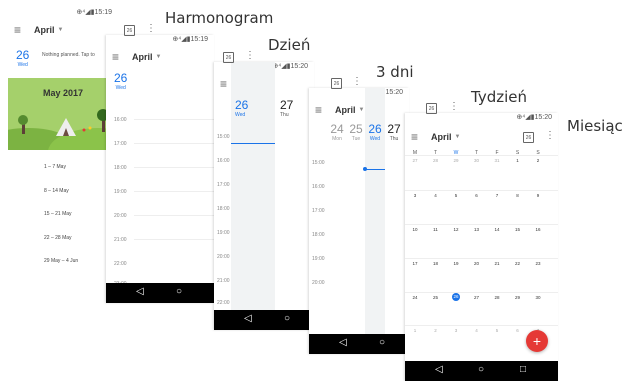  What do you see at coordinates (477, 263) in the screenshot?
I see `day-cell: 20` at bounding box center [477, 263].